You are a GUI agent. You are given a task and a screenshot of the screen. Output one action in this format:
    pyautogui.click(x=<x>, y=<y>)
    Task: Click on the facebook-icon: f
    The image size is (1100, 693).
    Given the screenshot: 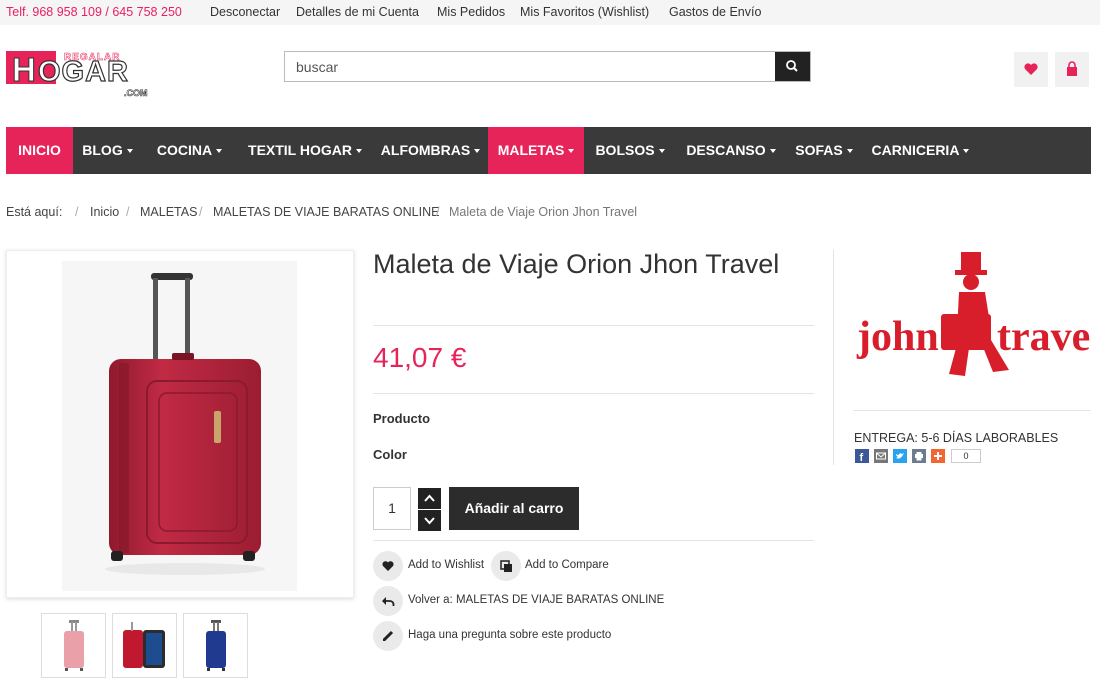 What is the action you would take?
    pyautogui.click(x=862, y=456)
    